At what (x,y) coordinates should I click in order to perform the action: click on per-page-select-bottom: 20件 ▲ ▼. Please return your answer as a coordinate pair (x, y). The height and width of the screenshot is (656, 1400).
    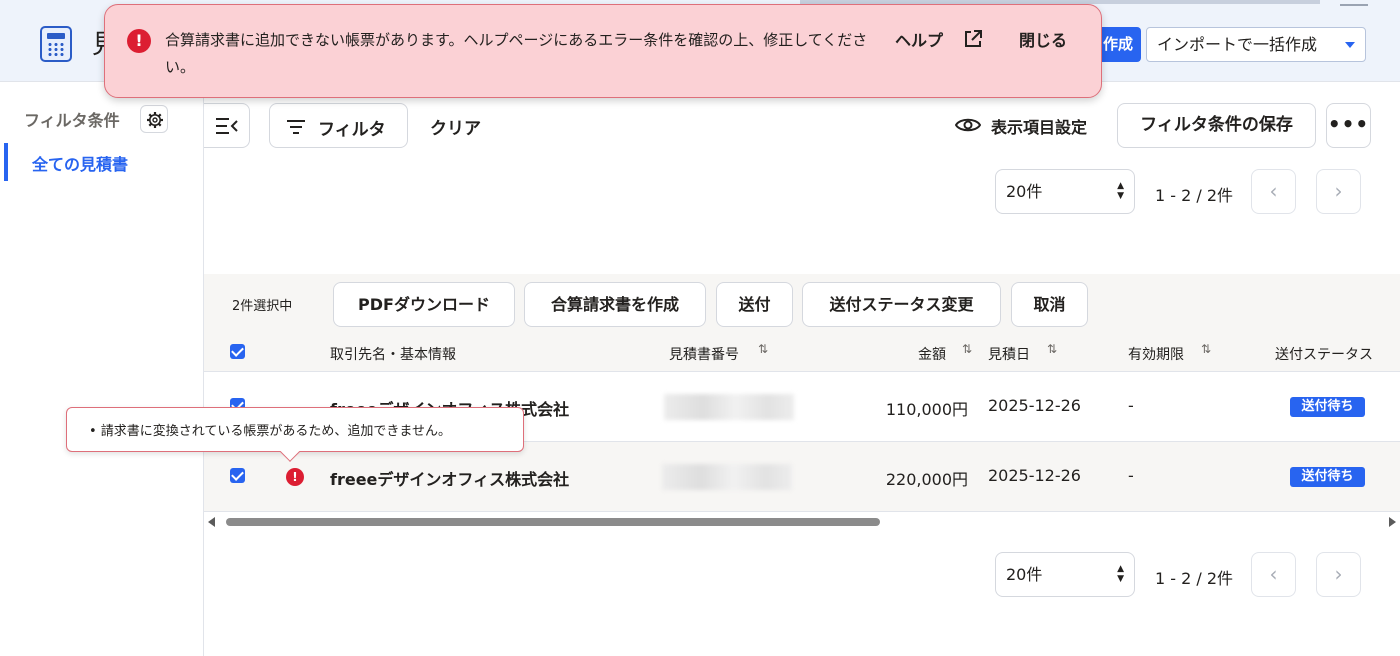
    Looking at the image, I should click on (1065, 574).